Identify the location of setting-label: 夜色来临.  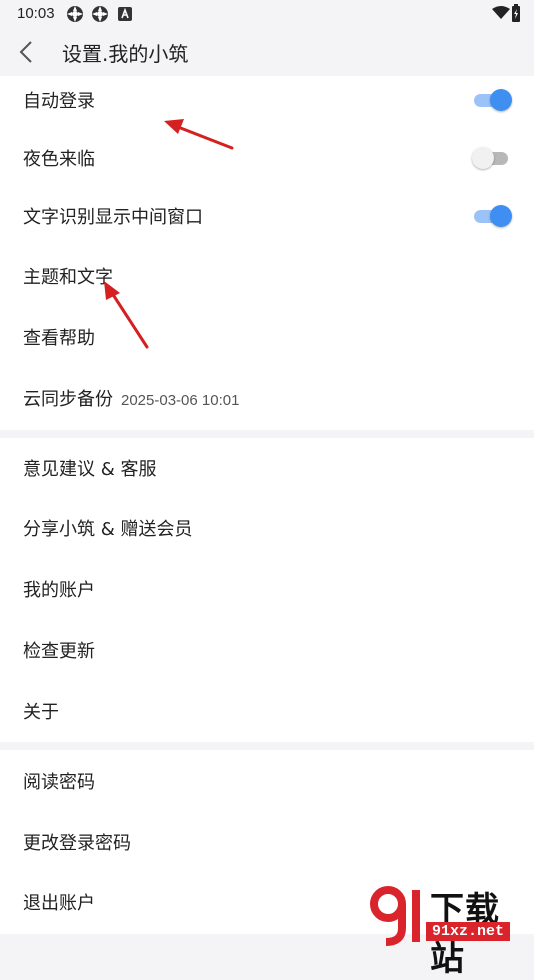
(59, 159).